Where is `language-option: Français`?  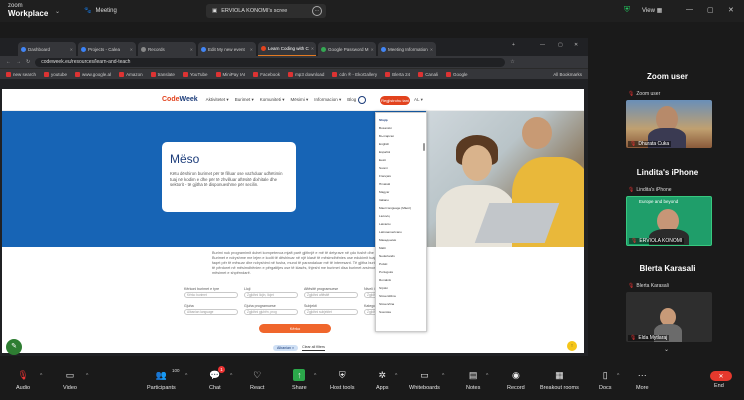 language-option: Français is located at coordinates (401, 176).